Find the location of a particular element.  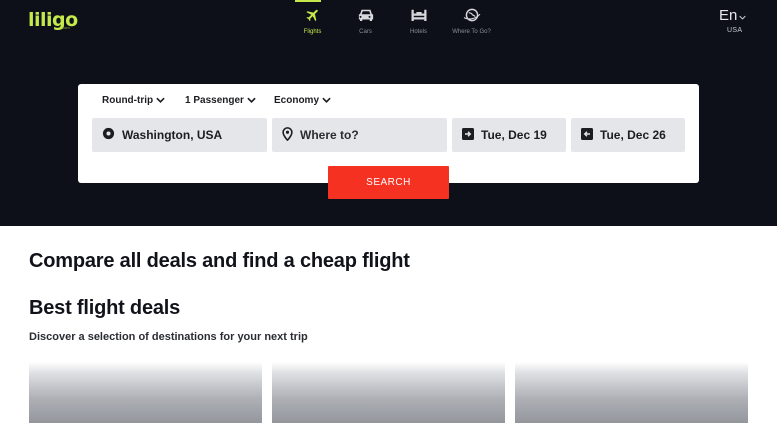

search-button: SEARCH is located at coordinates (388, 182).